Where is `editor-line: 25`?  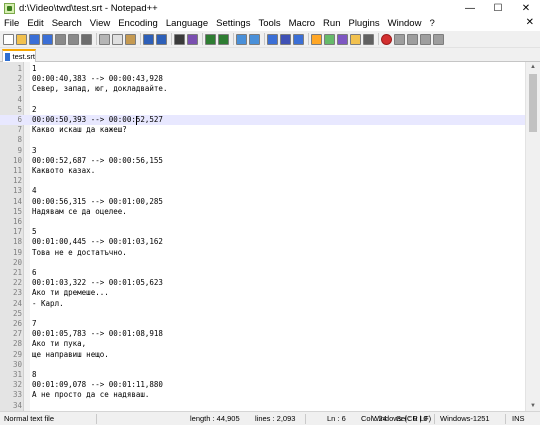
editor-line: 25 is located at coordinates (262, 314).